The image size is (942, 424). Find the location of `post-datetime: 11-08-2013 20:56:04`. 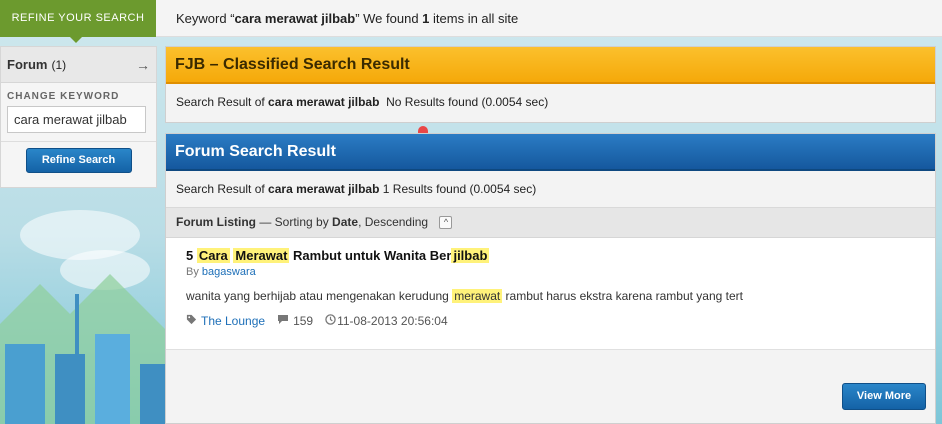

post-datetime: 11-08-2013 20:56:04 is located at coordinates (392, 321).